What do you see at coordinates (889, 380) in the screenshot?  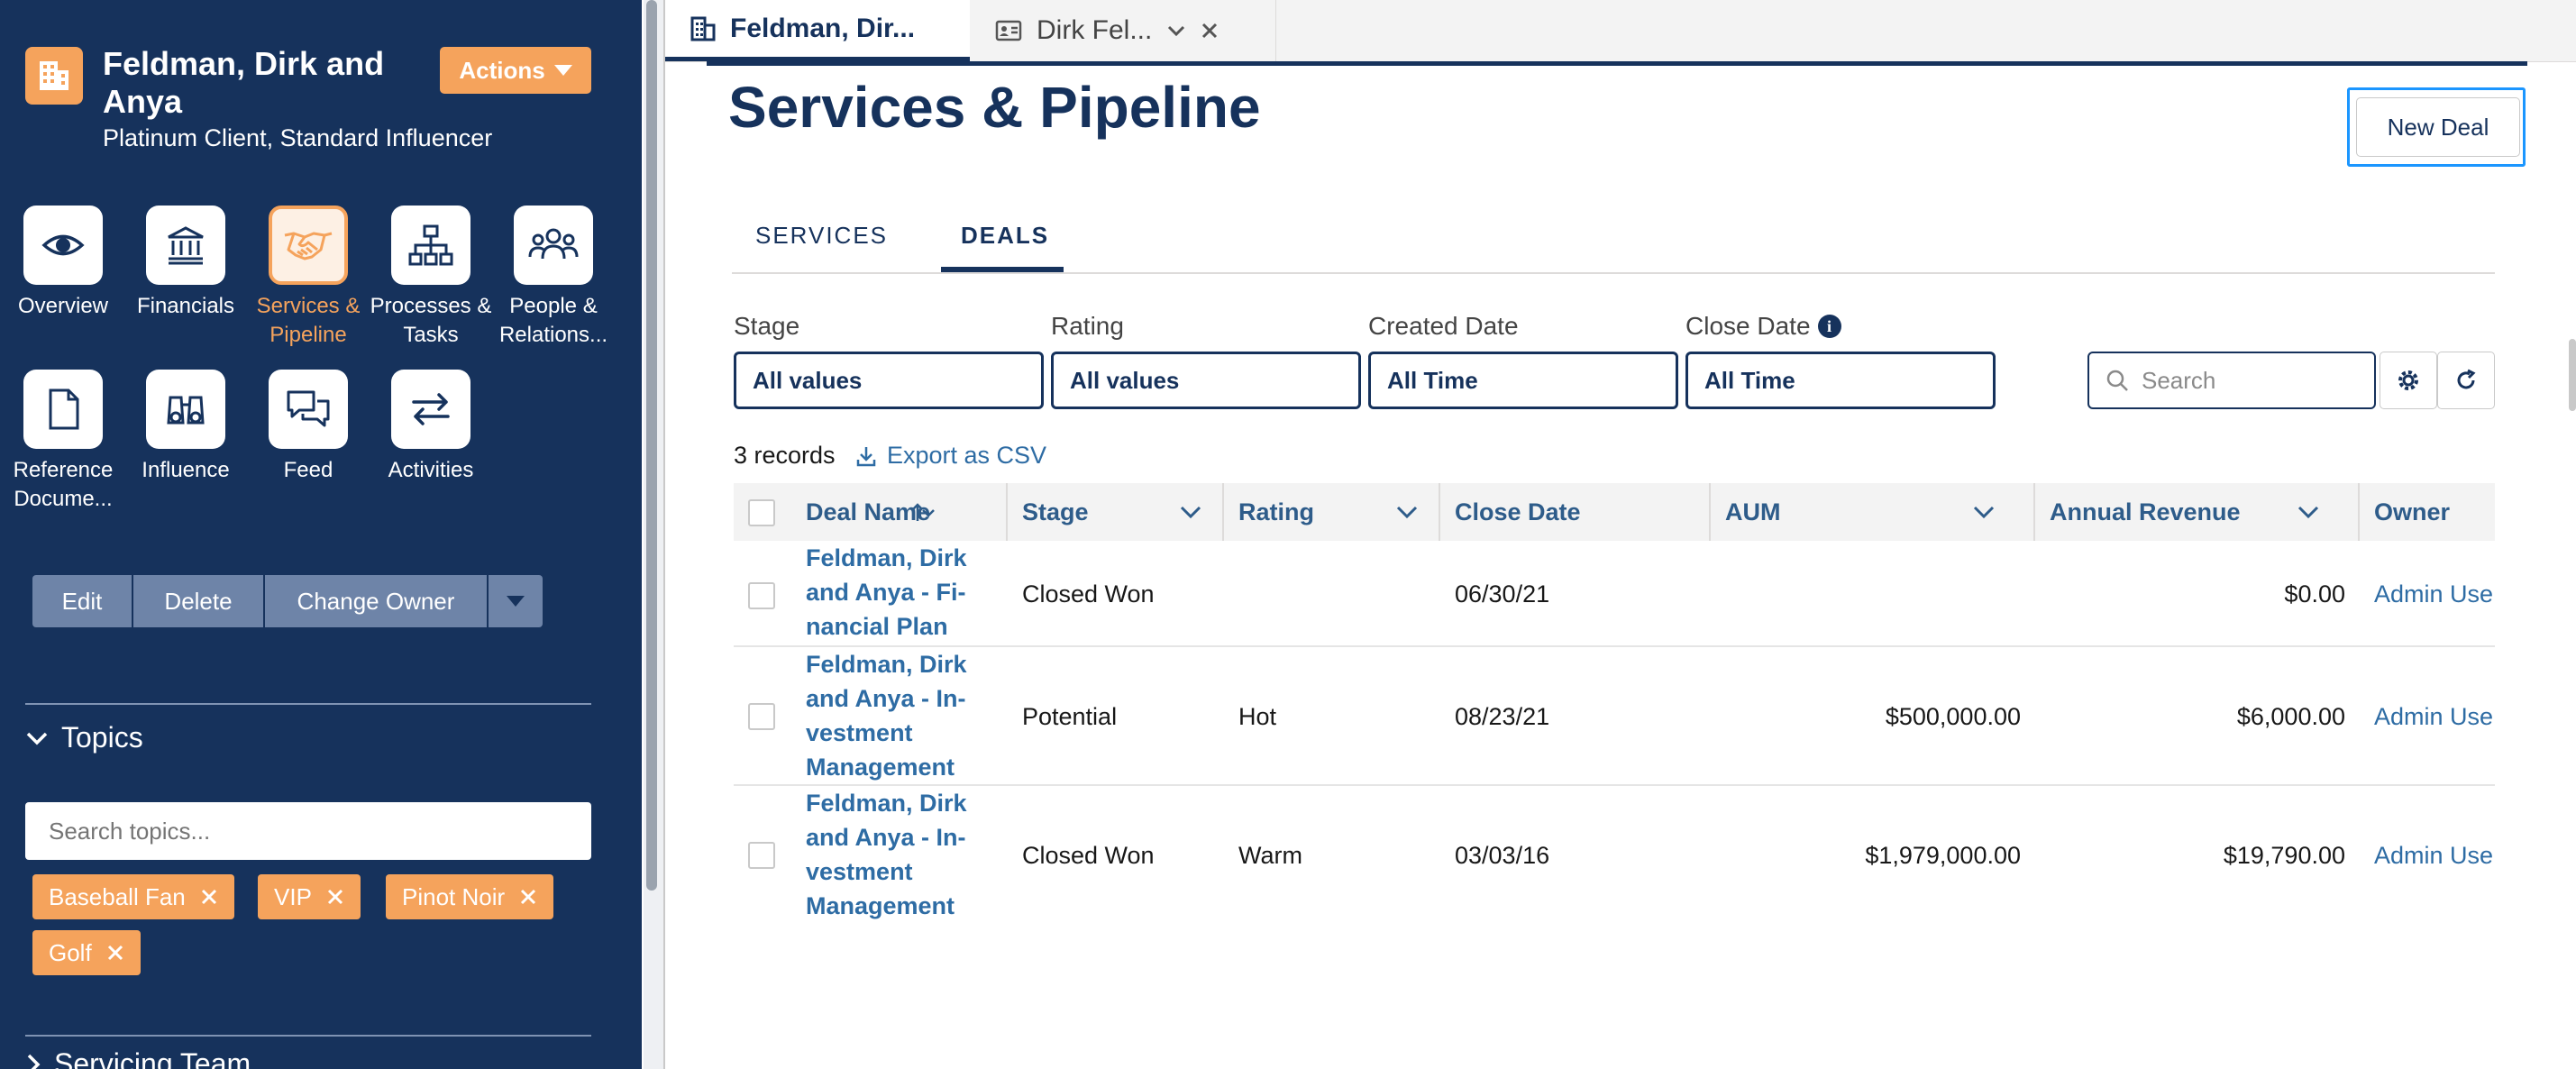 I see `stage-filter-select: All values` at bounding box center [889, 380].